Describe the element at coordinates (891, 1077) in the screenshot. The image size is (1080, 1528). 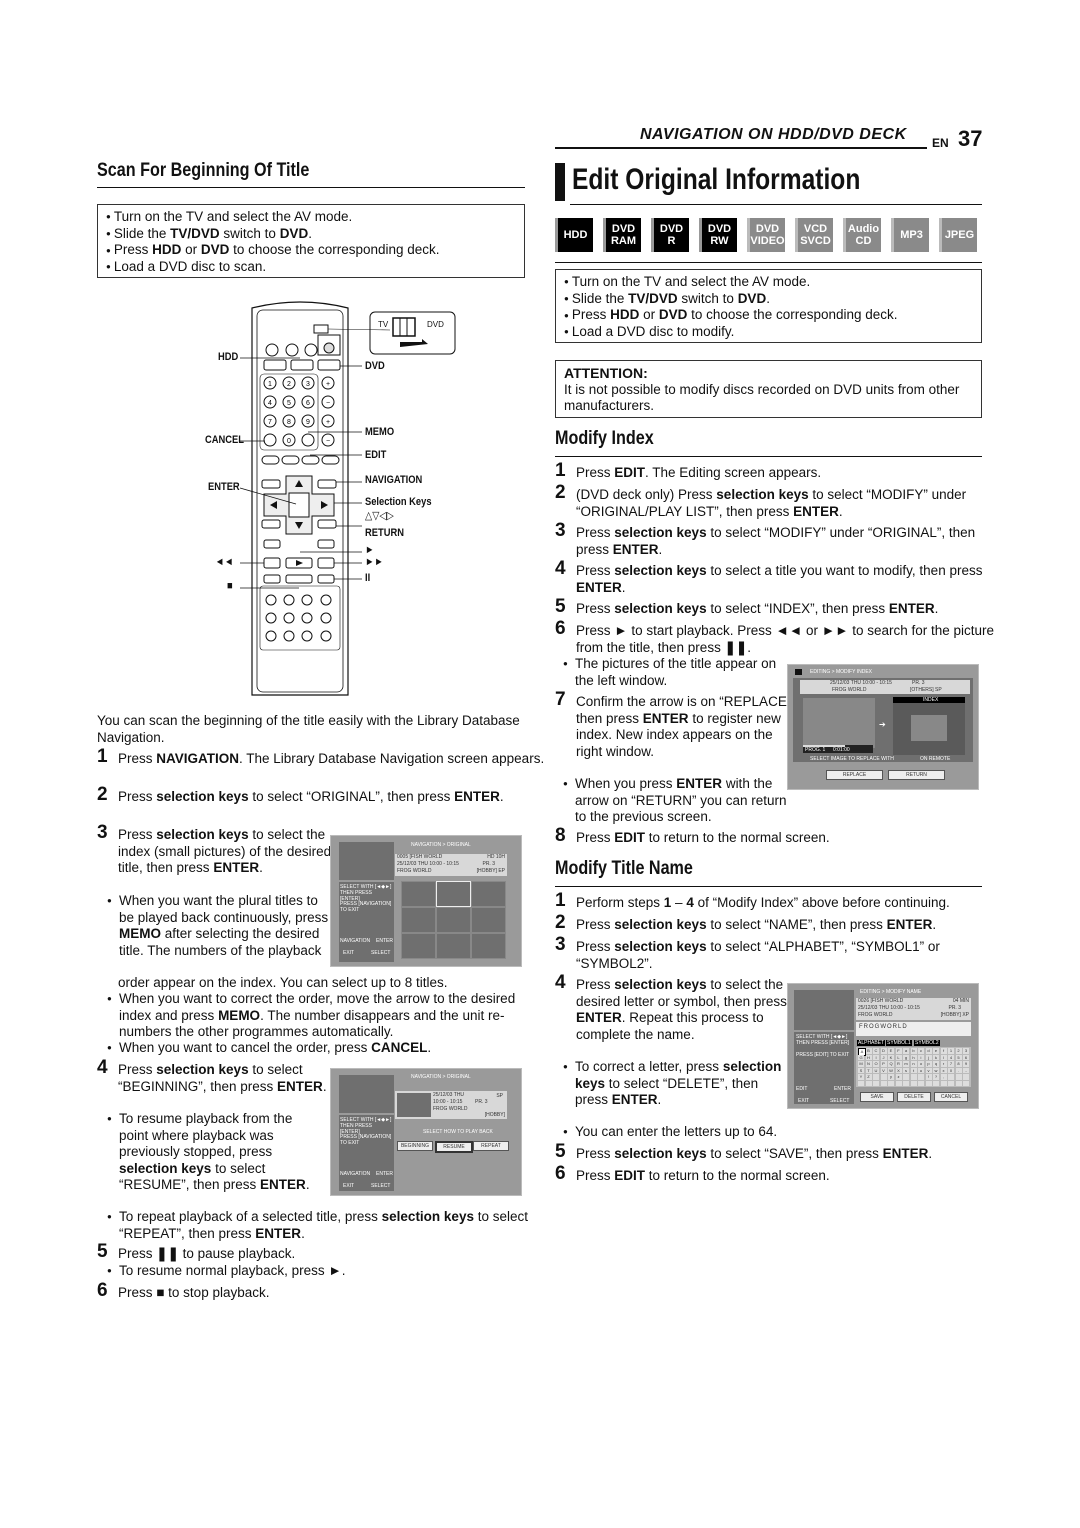
I see `character-key: y` at that location.